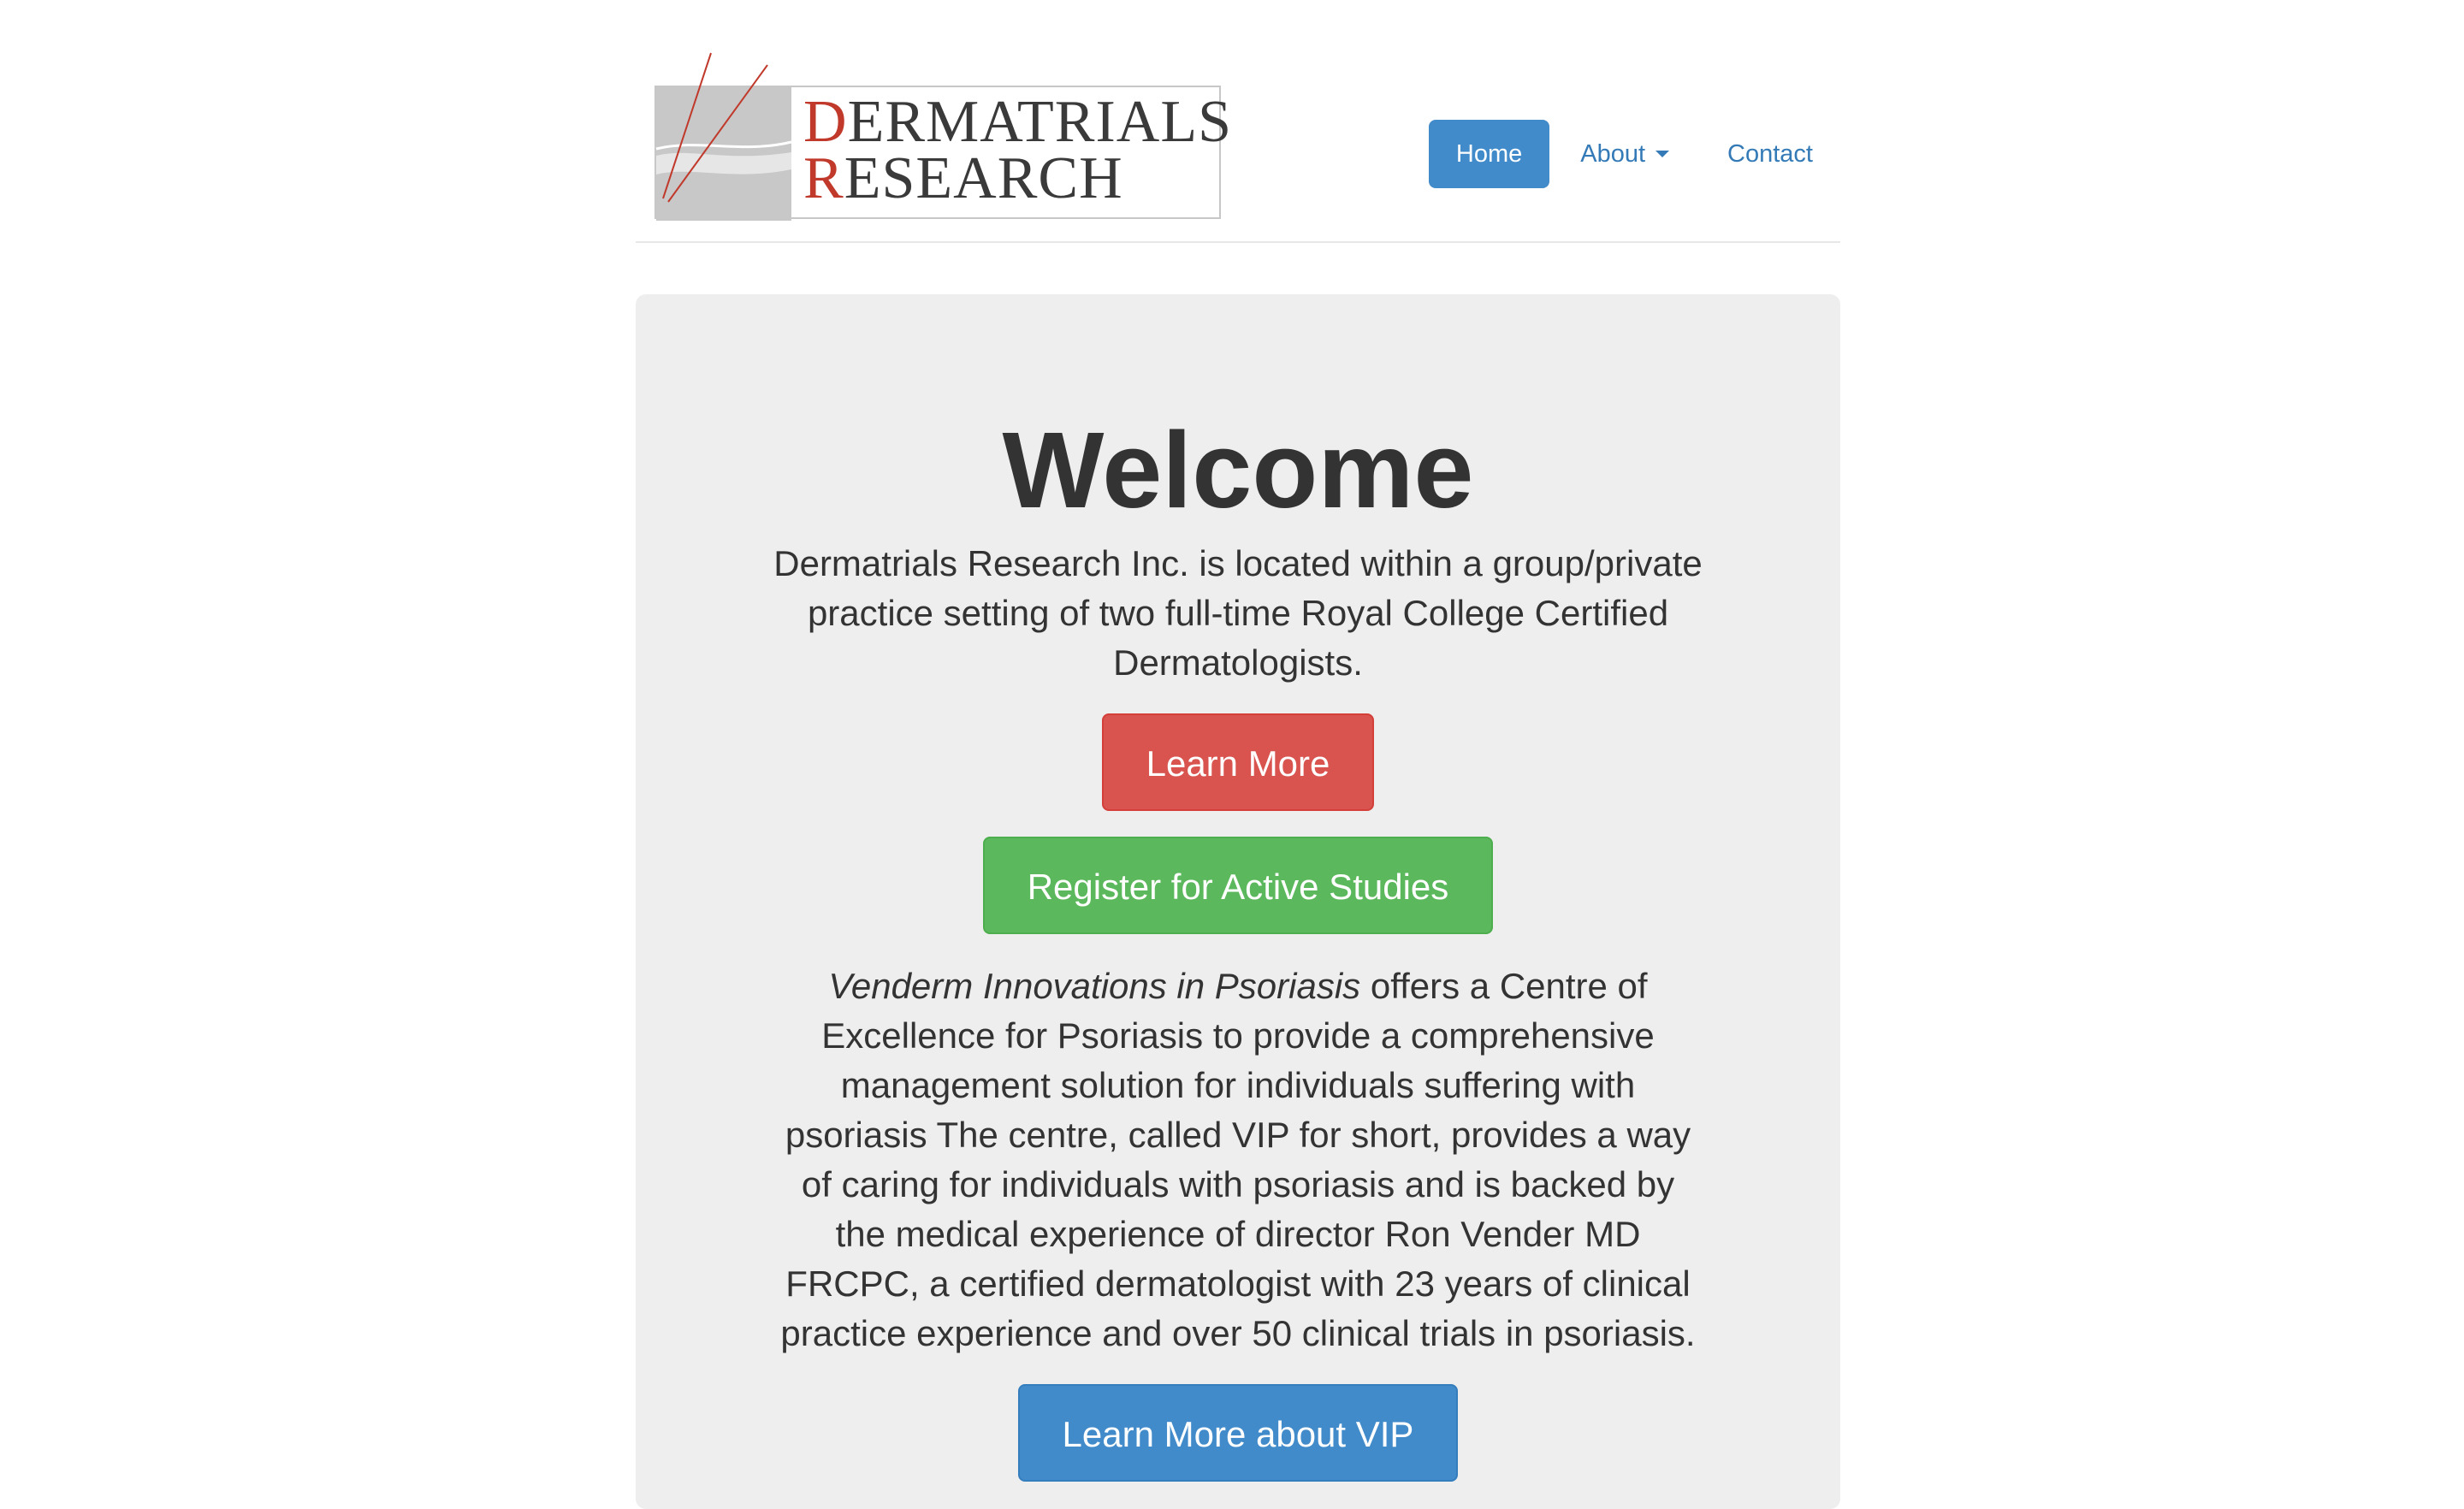  What do you see at coordinates (1770, 154) in the screenshot?
I see `nav-contact: Contact` at bounding box center [1770, 154].